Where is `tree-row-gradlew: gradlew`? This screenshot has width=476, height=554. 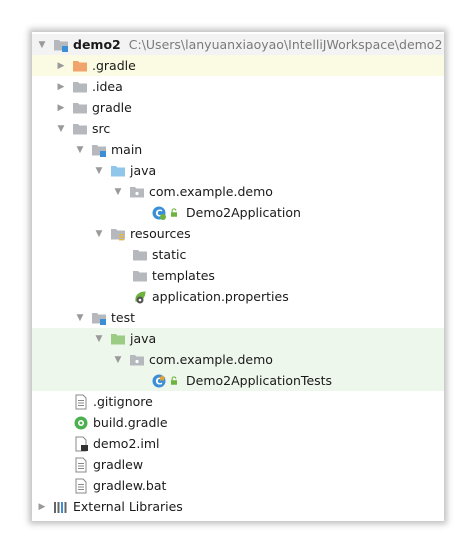
tree-row-gradlew: gradlew is located at coordinates (238, 464).